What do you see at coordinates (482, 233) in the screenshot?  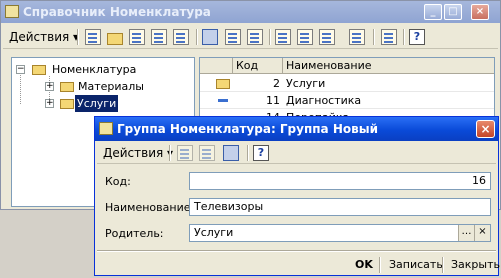 I see `clear-icon: ×` at bounding box center [482, 233].